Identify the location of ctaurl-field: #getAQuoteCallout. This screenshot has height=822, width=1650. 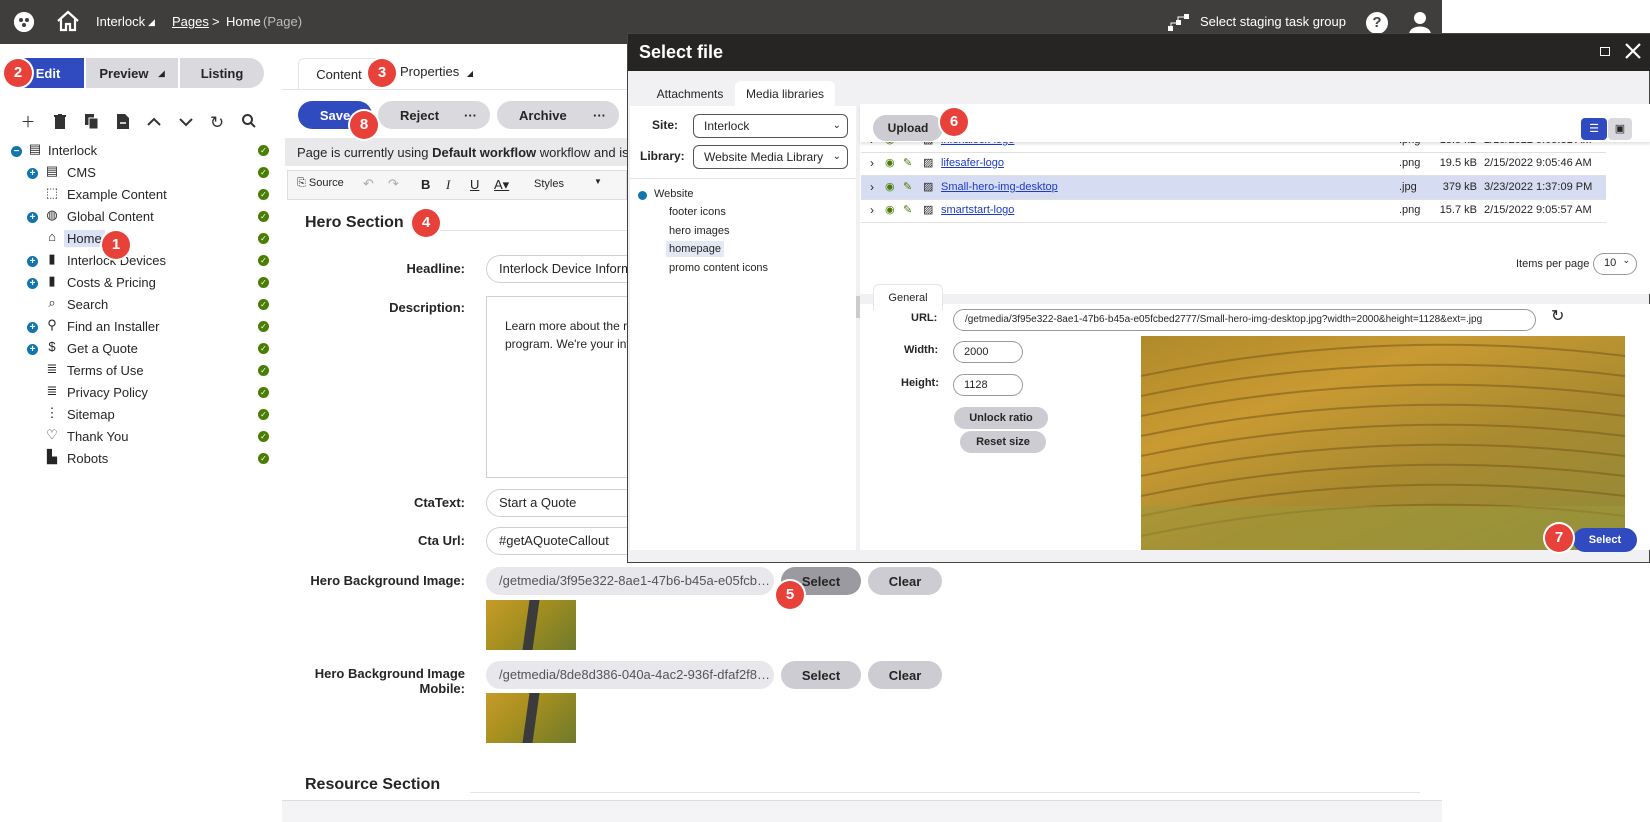
(556, 541).